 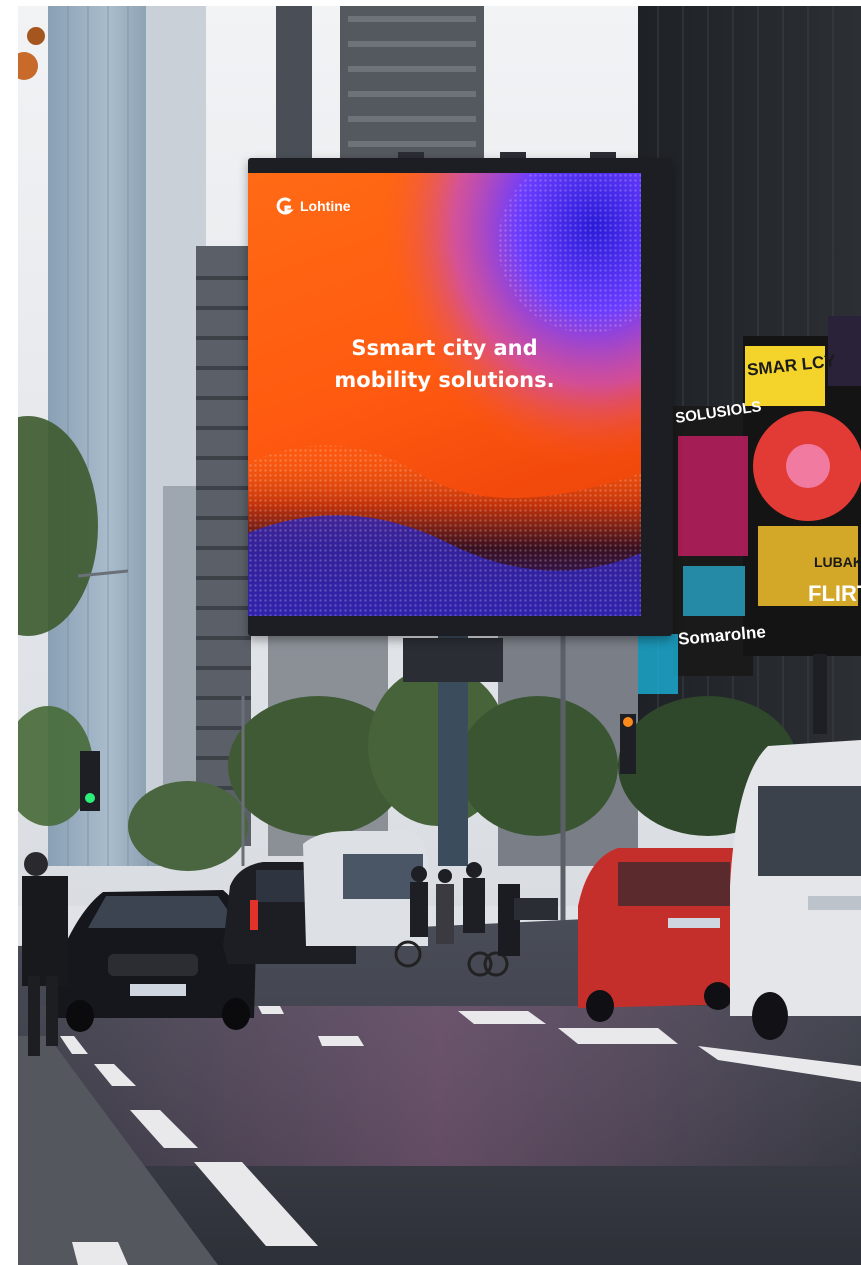 What do you see at coordinates (444, 348) in the screenshot?
I see `billboard-headline-line1: Ssmart city and` at bounding box center [444, 348].